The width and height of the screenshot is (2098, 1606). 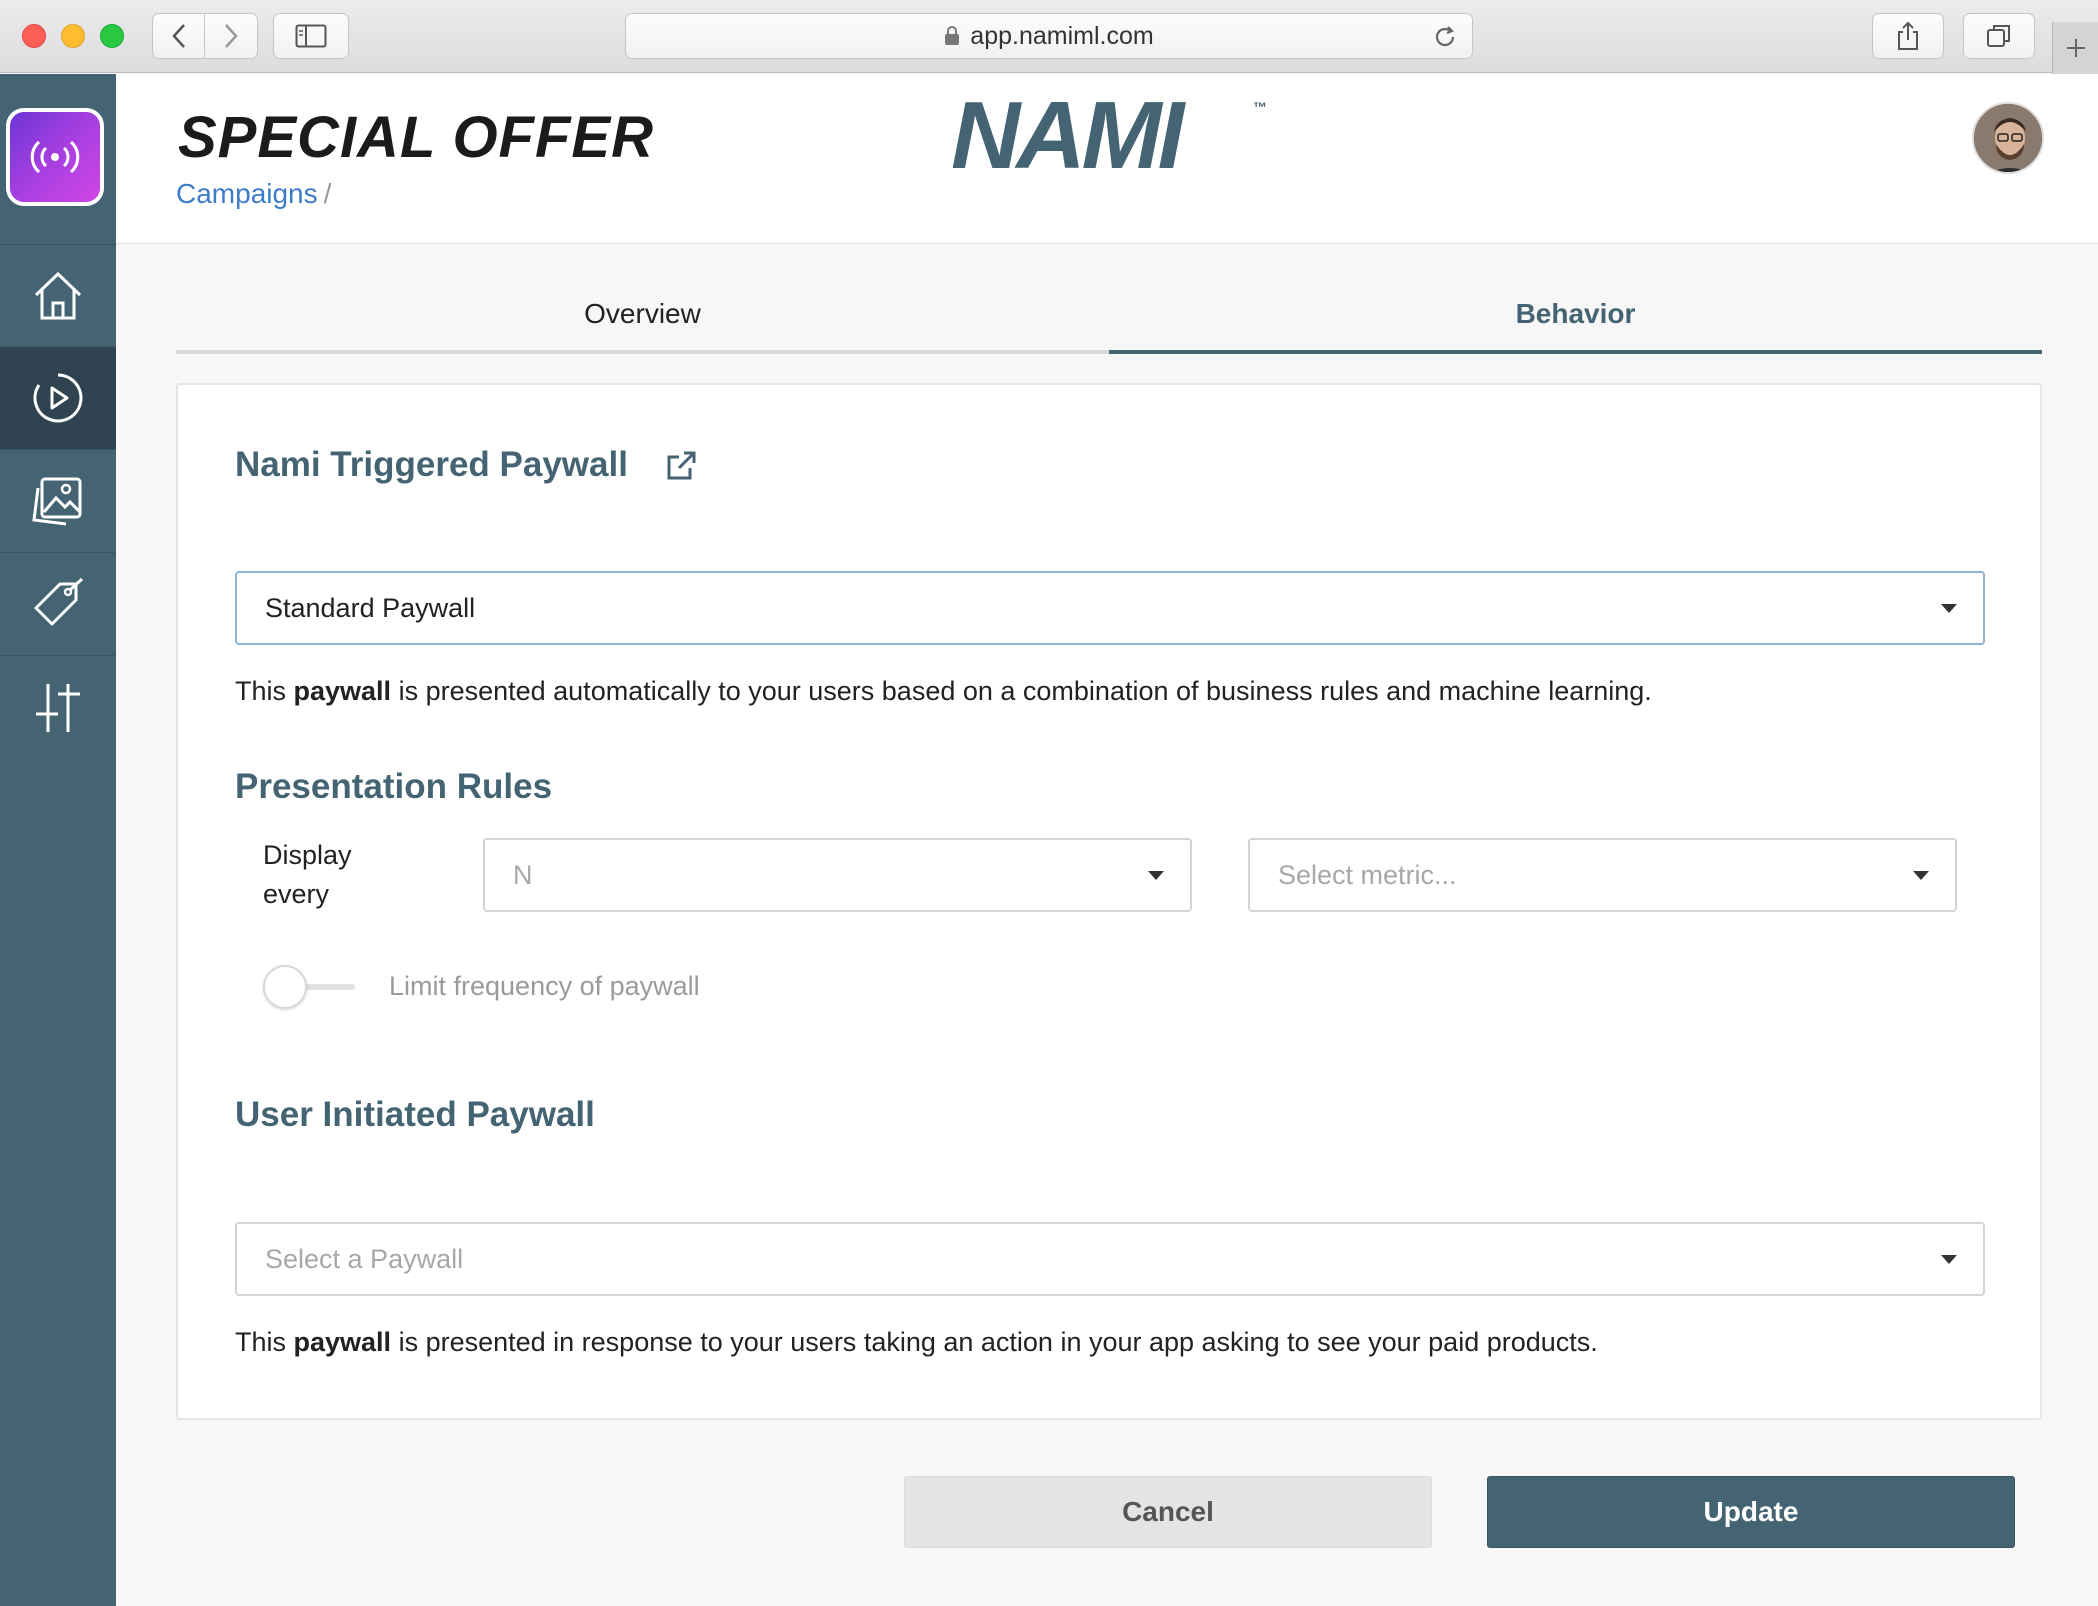 I want to click on home-icon, so click(x=58, y=295).